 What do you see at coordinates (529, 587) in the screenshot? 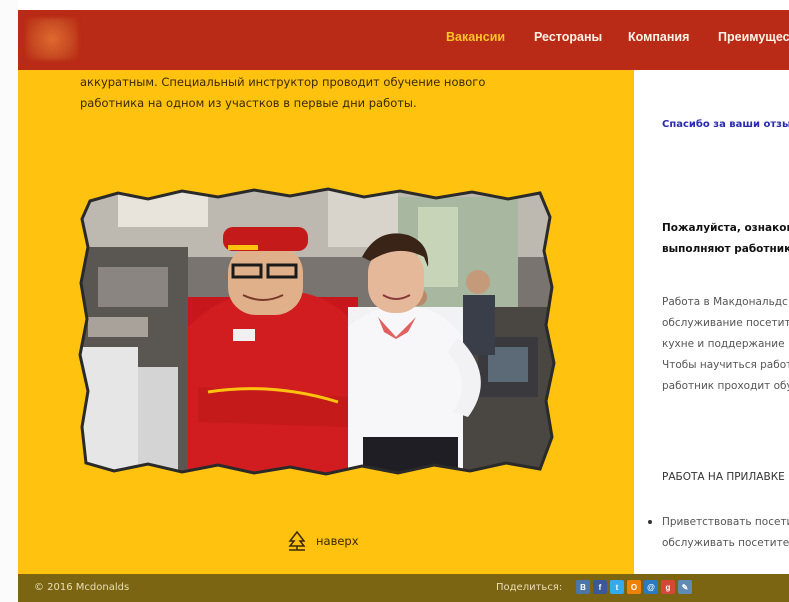
I see `share-label: Поделиться:` at bounding box center [529, 587].